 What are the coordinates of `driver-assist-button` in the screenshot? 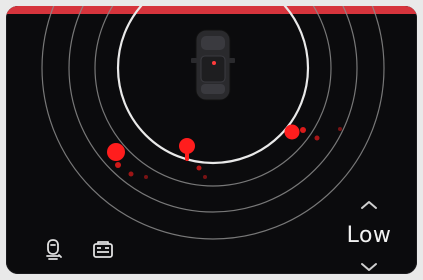 It's located at (53, 251).